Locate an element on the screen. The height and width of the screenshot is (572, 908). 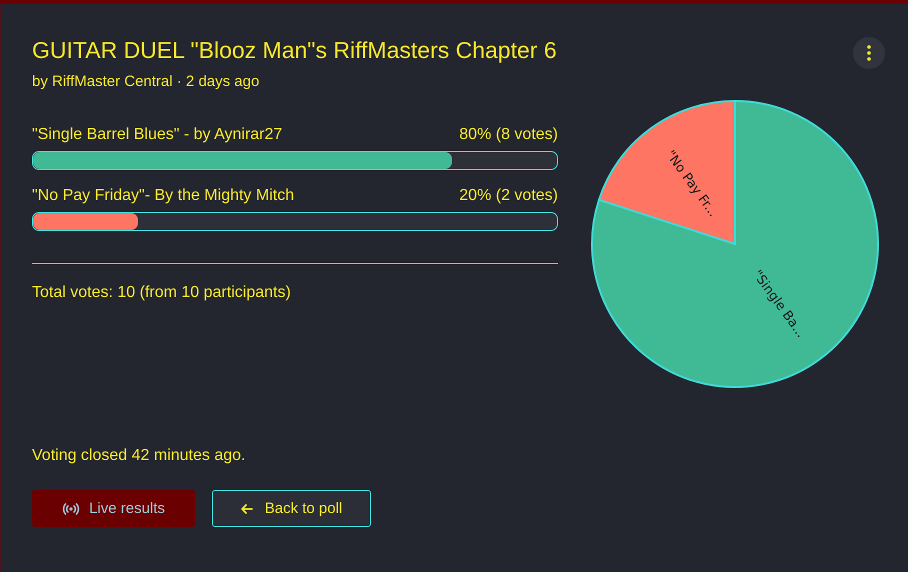
back-arrow-icon is located at coordinates (246, 509).